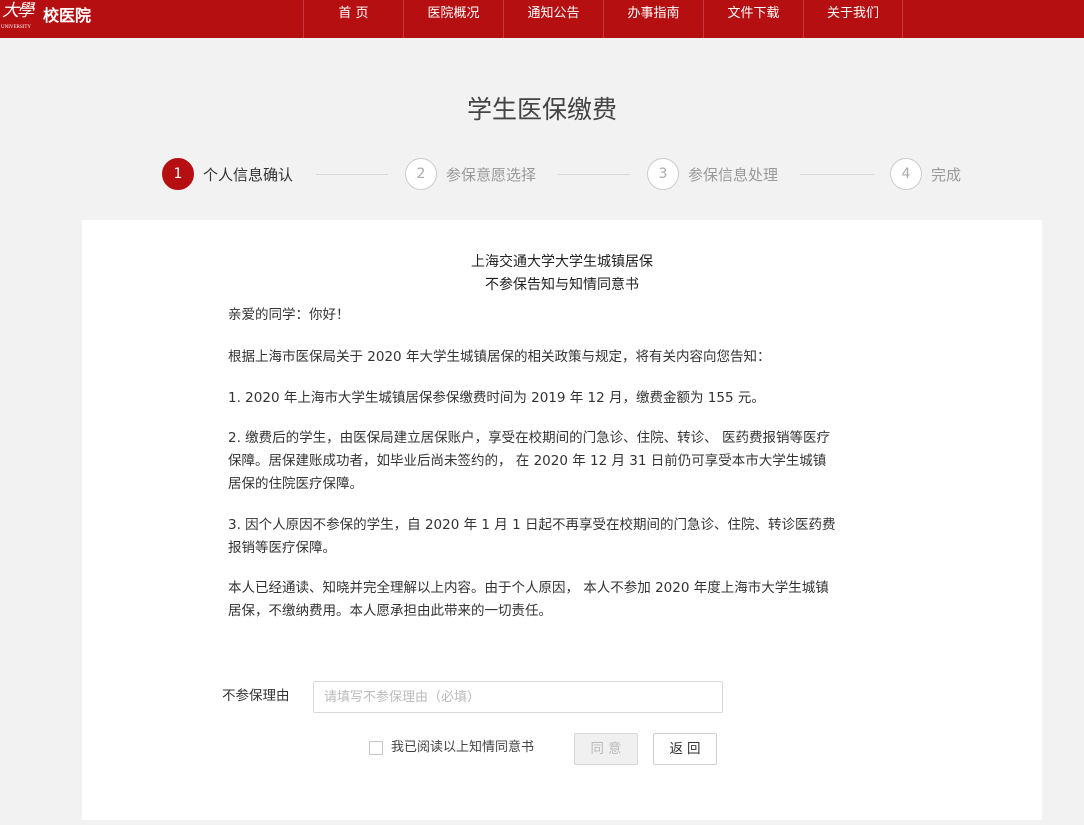  I want to click on nav-item-notices: 通知公告, so click(553, 19).